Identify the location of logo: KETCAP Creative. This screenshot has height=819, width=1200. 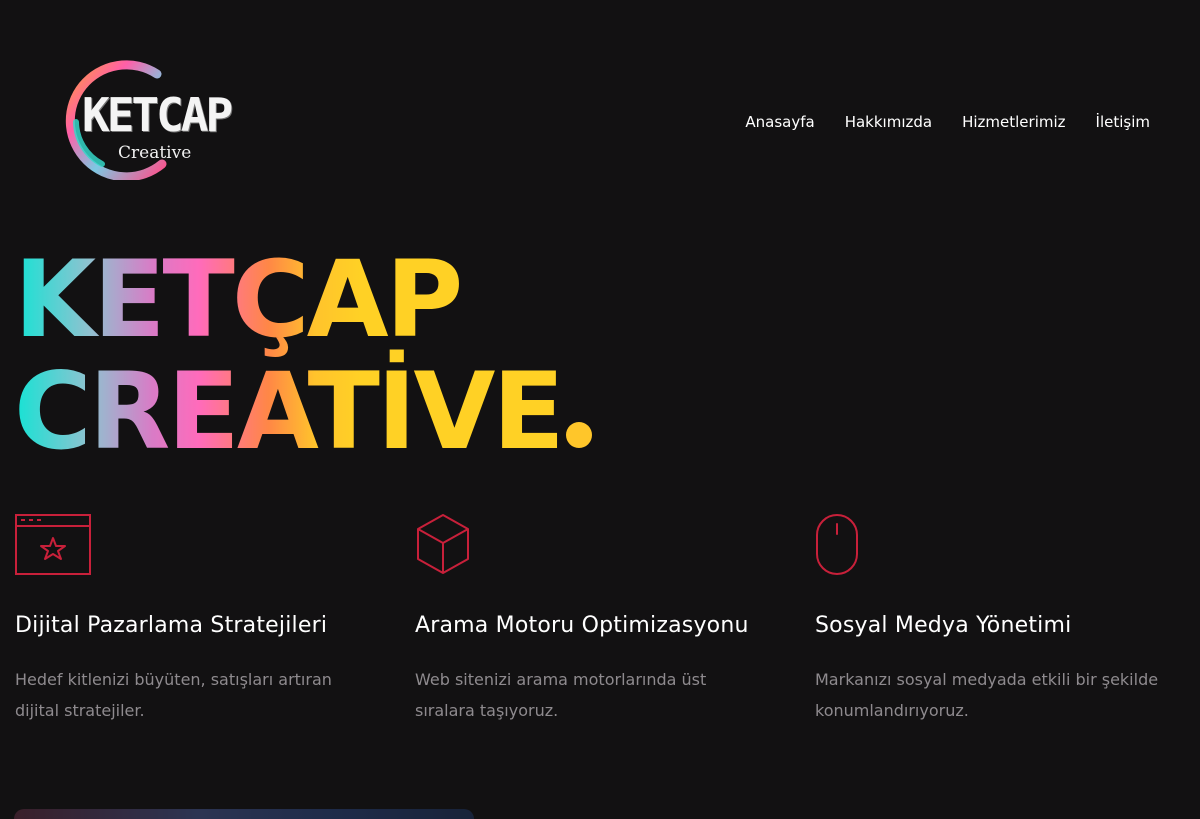
(148, 120).